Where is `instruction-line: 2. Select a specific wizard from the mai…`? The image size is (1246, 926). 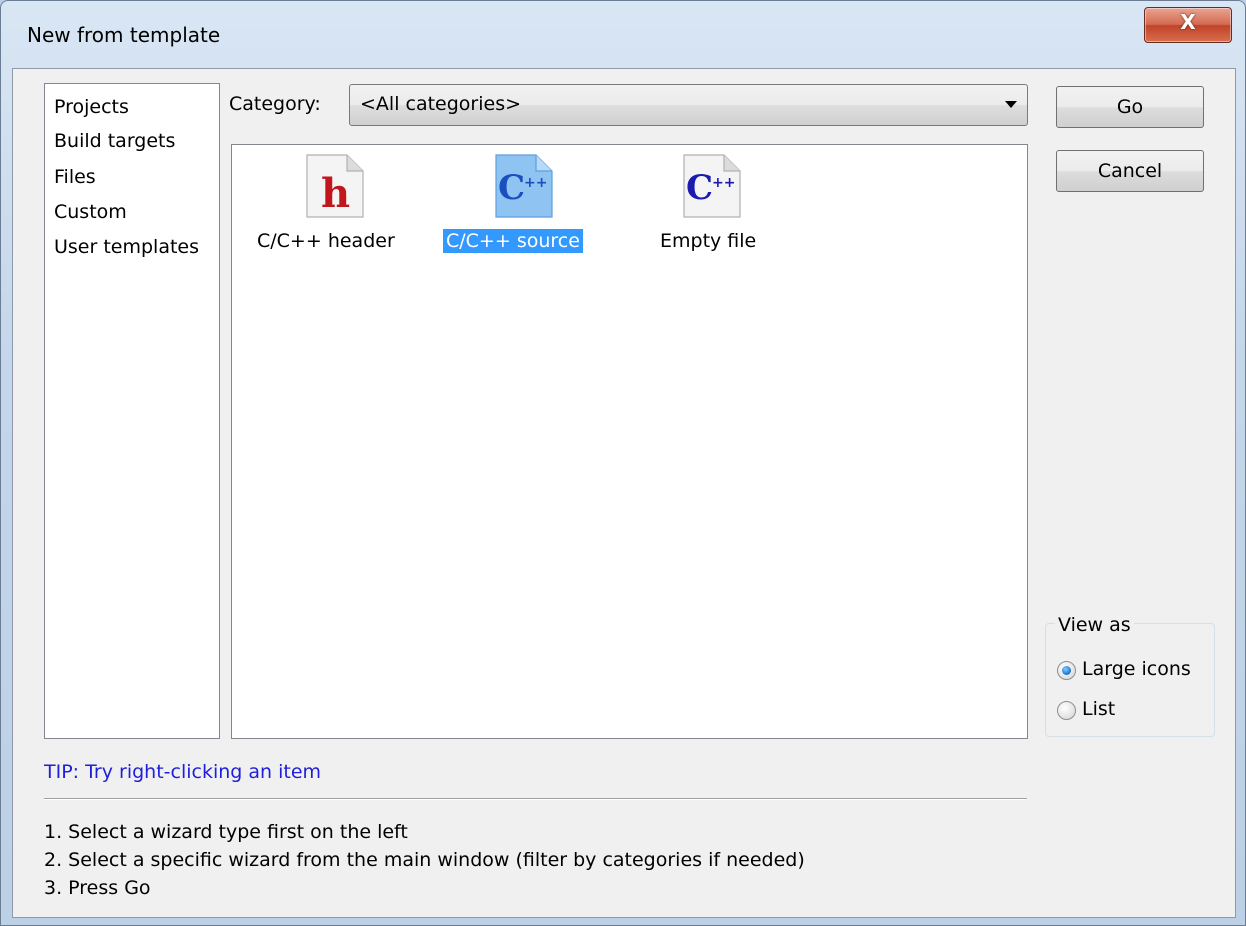
instruction-line: 2. Select a specific wizard from the mai… is located at coordinates (424, 860).